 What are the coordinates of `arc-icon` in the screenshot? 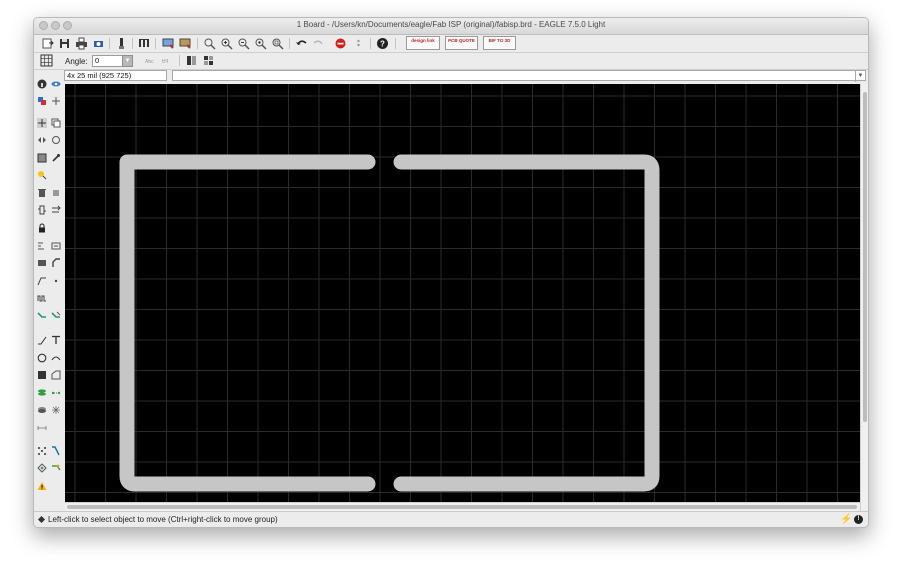 It's located at (56, 358).